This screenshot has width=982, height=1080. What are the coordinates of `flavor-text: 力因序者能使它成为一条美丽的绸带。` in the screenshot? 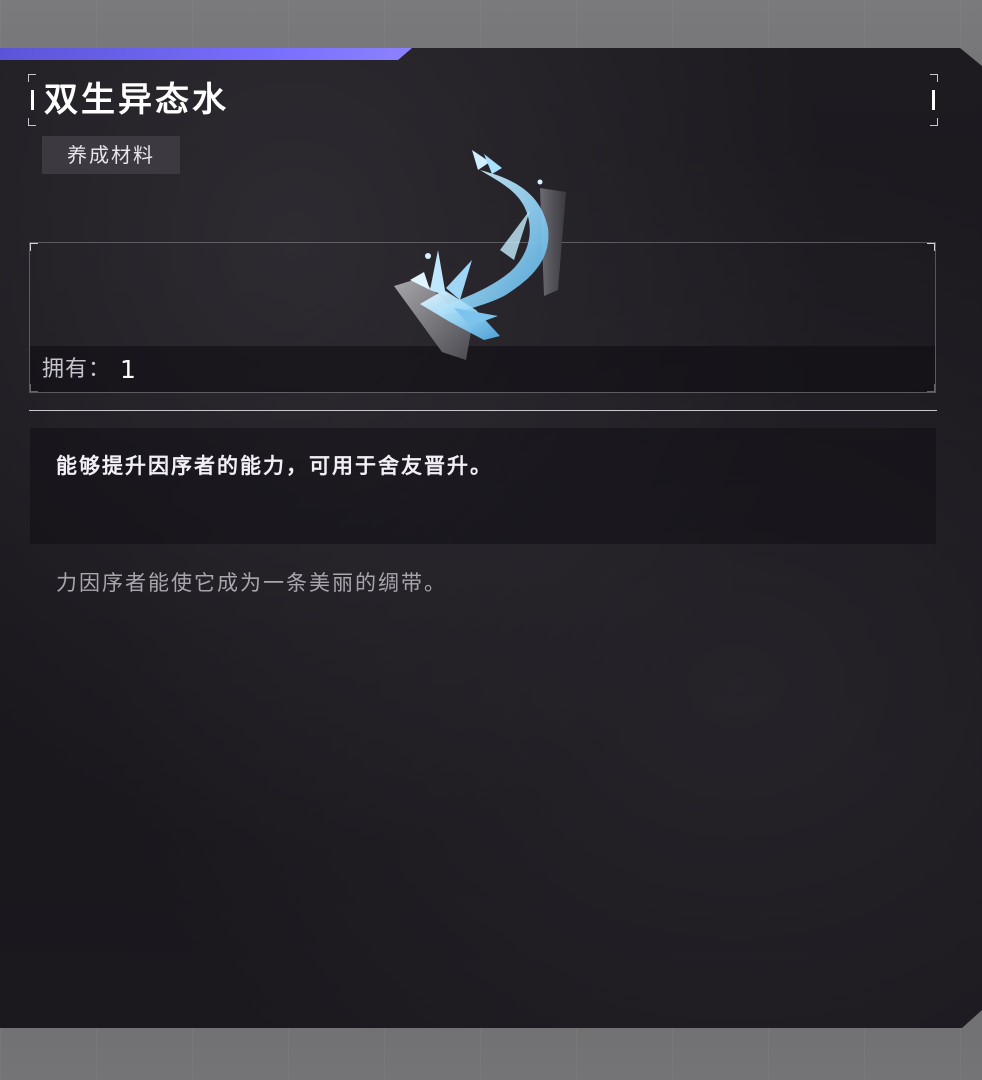 It's located at (251, 583).